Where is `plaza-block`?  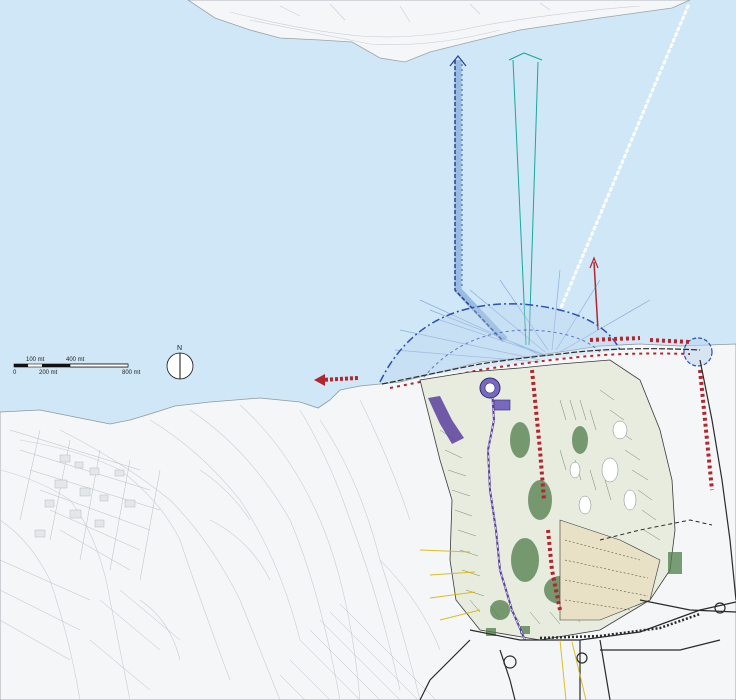 plaza-block is located at coordinates (502, 405).